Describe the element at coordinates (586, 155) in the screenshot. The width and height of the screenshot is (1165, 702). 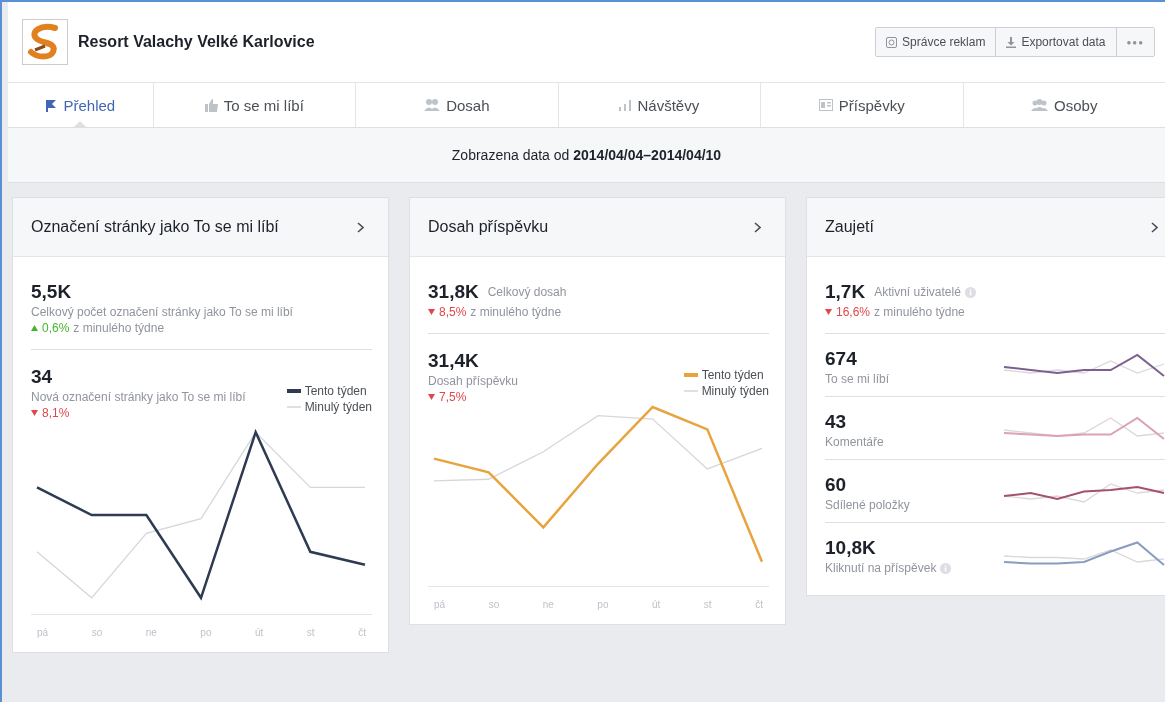
I see `date-range-text: Zobrazena data od 2014/04/04–2014/04/10` at that location.